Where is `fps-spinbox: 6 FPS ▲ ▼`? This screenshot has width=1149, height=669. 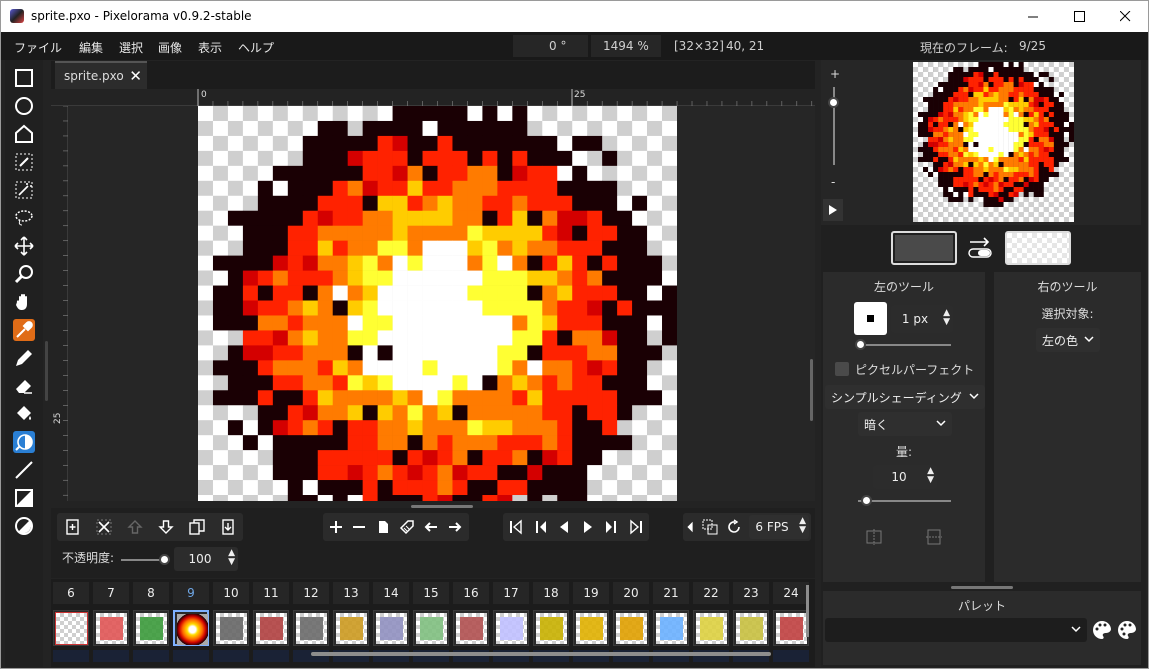
fps-spinbox: 6 FPS ▲ ▼ is located at coordinates (779, 527).